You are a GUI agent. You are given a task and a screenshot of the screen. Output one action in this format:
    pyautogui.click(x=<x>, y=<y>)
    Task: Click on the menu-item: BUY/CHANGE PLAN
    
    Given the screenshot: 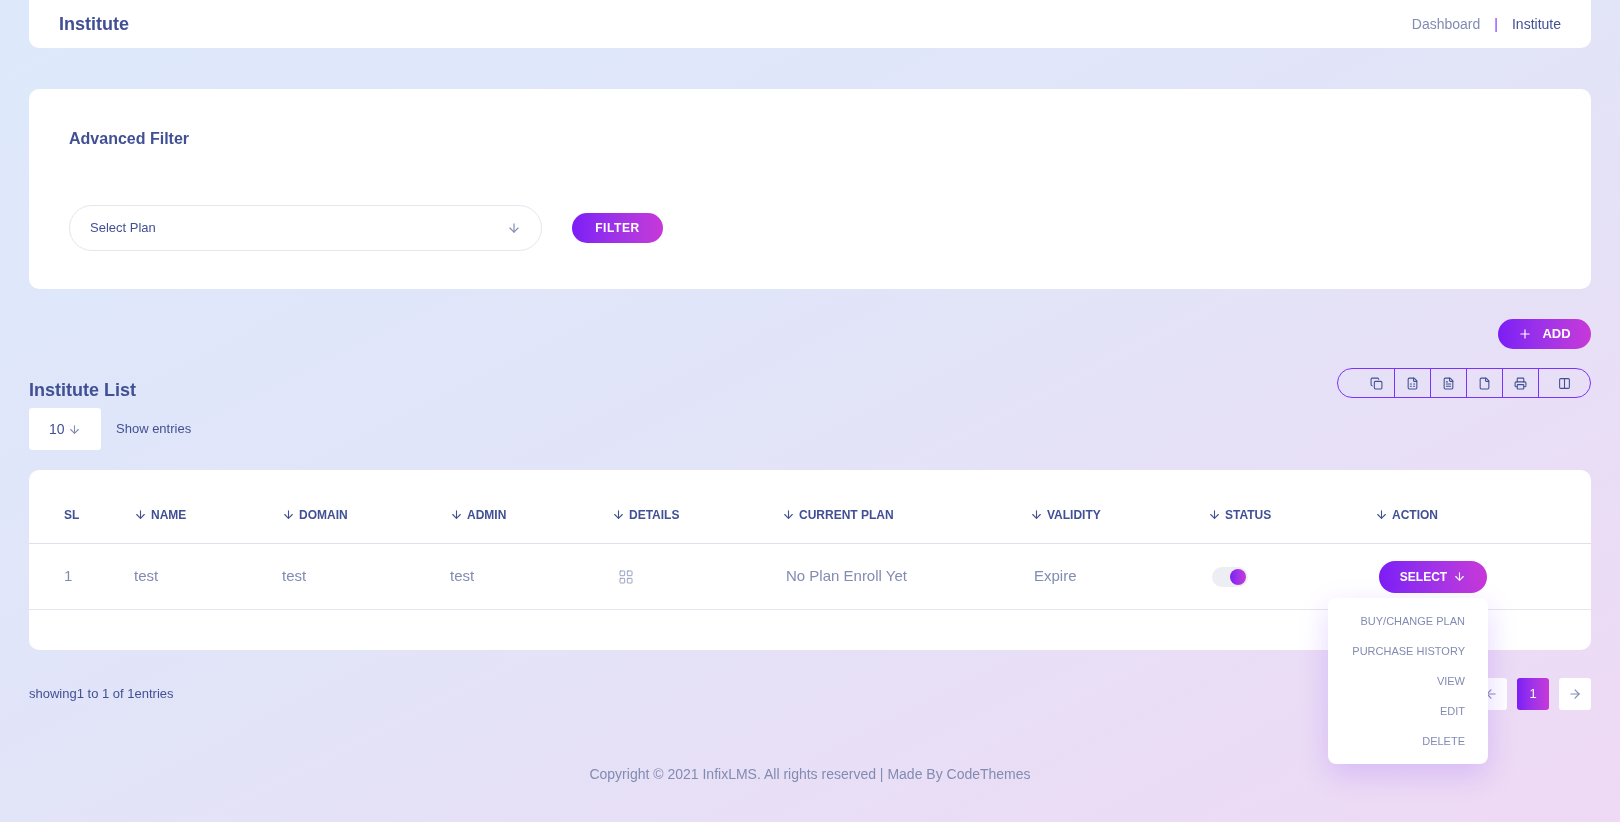 What is the action you would take?
    pyautogui.click(x=1412, y=621)
    